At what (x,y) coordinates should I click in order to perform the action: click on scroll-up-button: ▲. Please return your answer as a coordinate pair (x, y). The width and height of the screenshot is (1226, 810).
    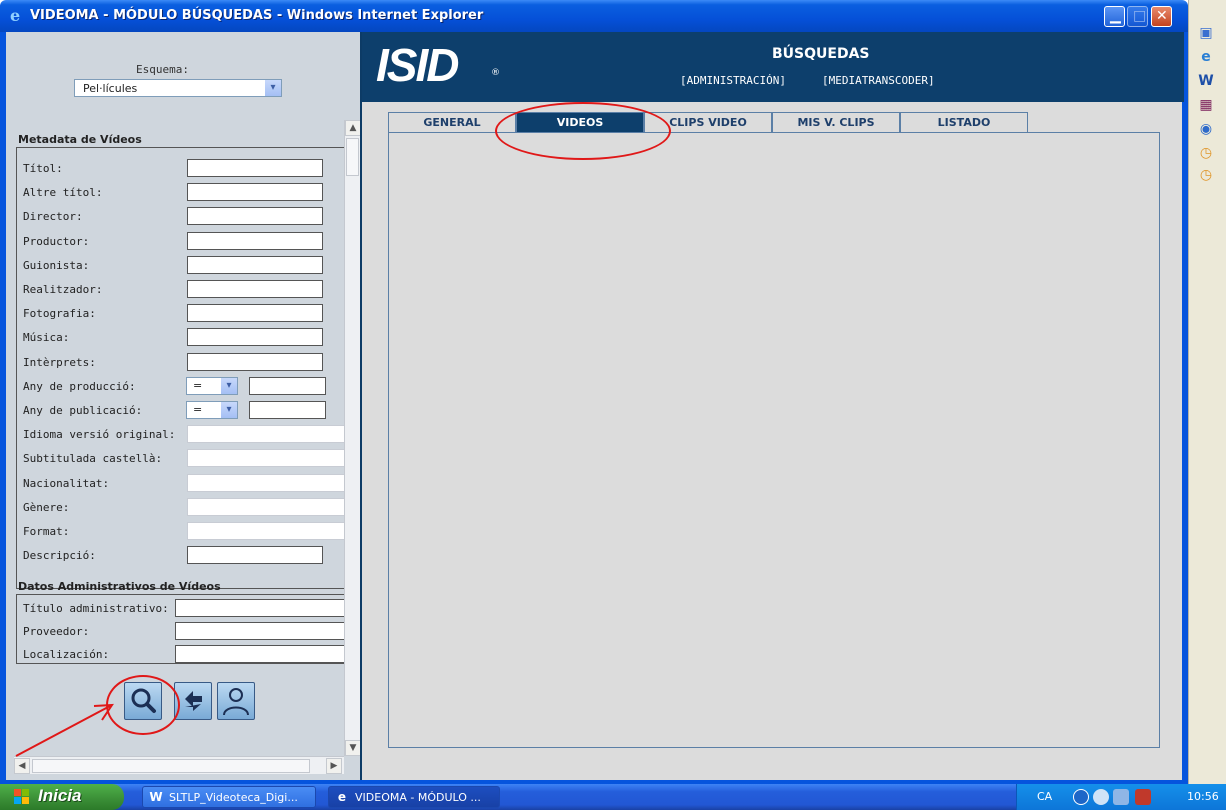
    Looking at the image, I should click on (353, 128).